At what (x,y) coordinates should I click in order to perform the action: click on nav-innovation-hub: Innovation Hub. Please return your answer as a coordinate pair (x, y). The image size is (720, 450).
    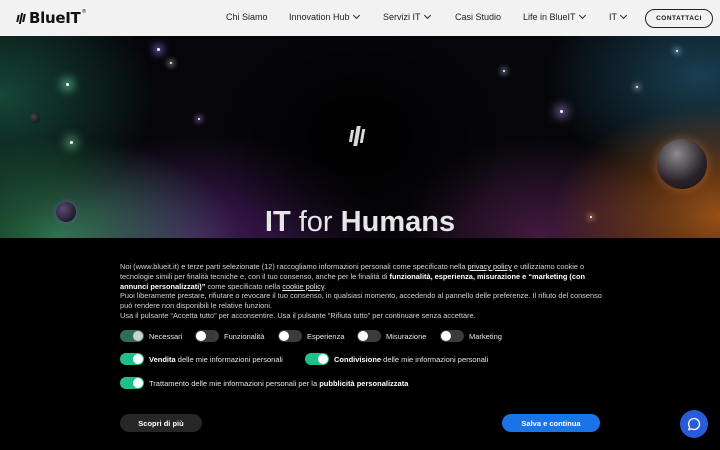
    Looking at the image, I should click on (324, 16).